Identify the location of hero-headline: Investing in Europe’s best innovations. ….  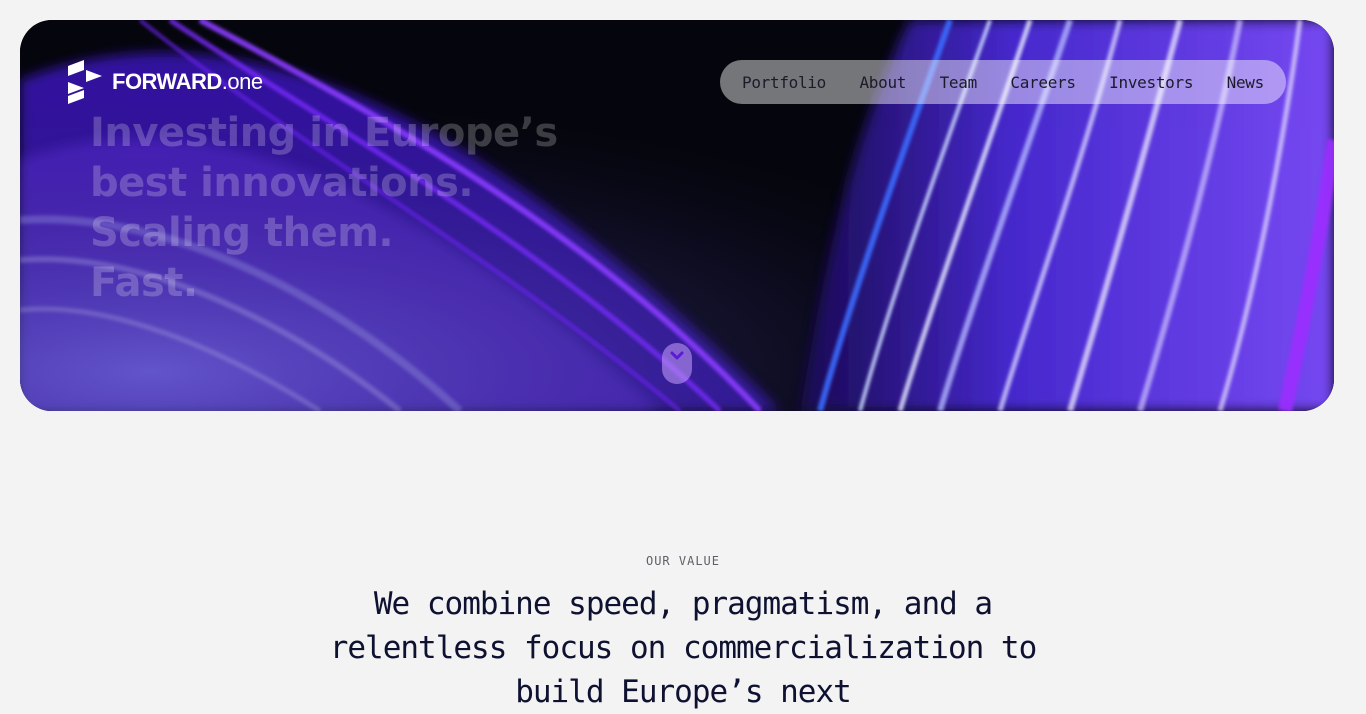
(324, 208).